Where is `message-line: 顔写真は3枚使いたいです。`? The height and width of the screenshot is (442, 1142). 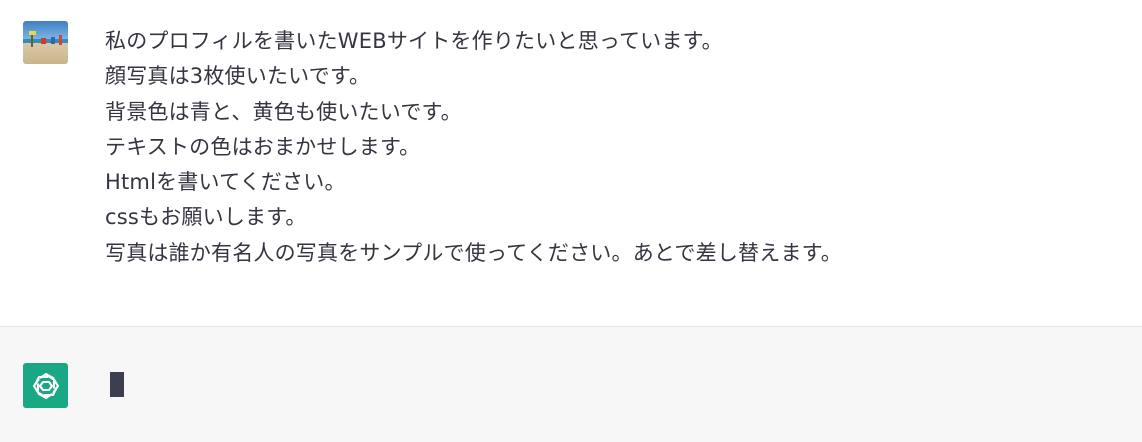
message-line: 顔写真は3枚使いたいです。 is located at coordinates (238, 76).